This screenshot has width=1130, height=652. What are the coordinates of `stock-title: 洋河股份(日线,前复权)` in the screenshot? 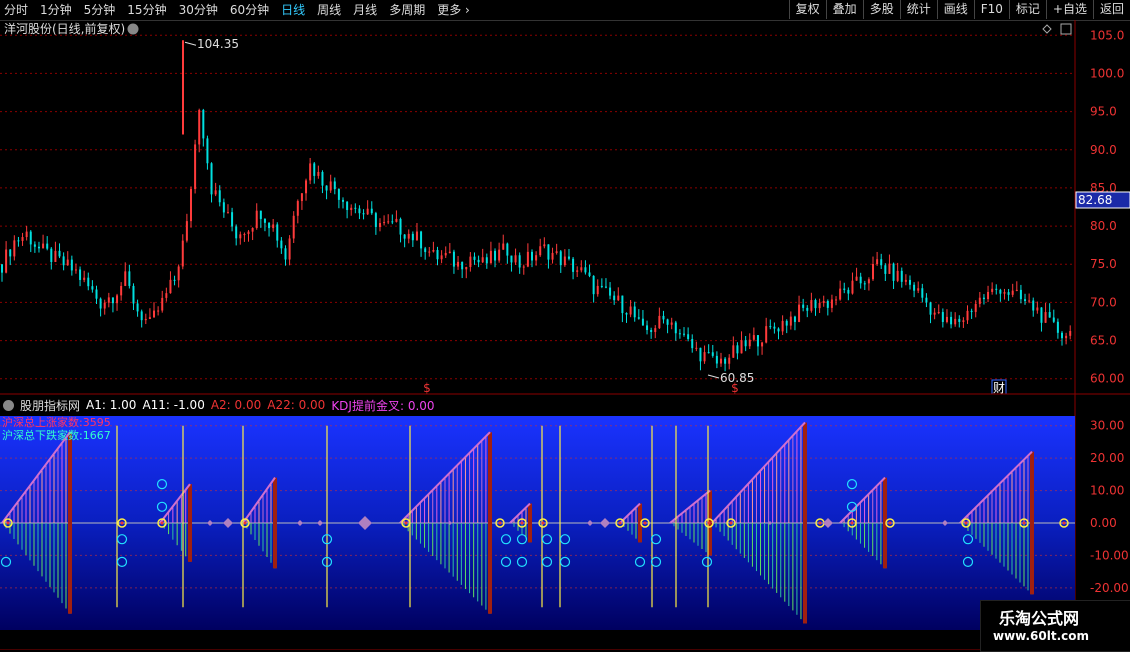 It's located at (64, 28).